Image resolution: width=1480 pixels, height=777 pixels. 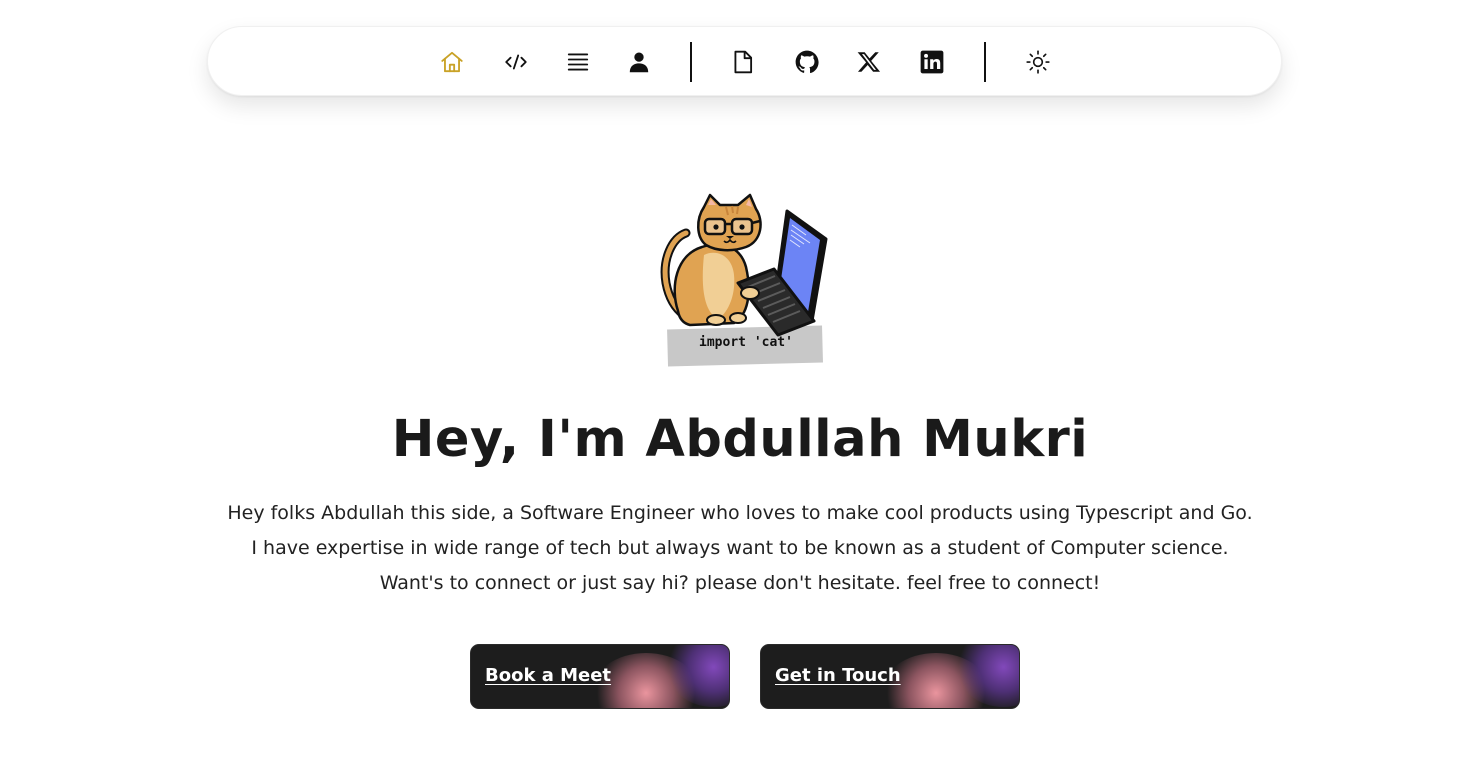 What do you see at coordinates (932, 62) in the screenshot?
I see `linkedin-icon` at bounding box center [932, 62].